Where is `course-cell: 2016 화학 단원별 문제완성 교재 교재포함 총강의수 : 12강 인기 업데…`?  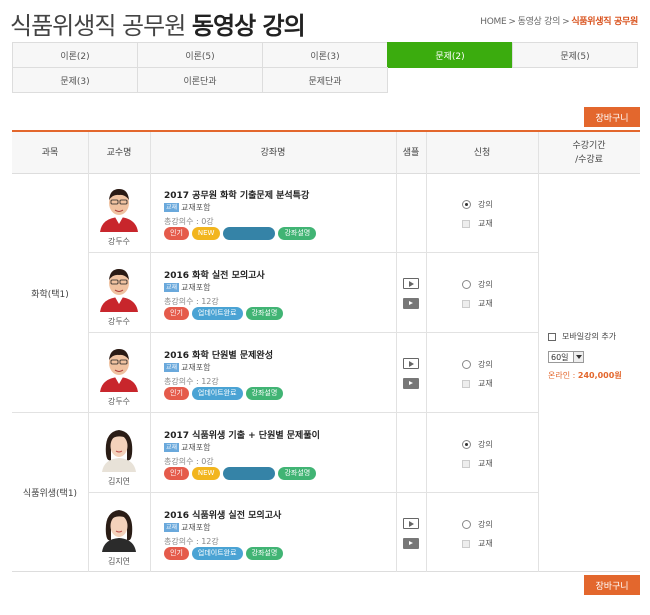
course-cell: 2016 화학 단원별 문제완성 교재 교재포함 총강의수 : 12강 인기 업데… is located at coordinates (282, 374).